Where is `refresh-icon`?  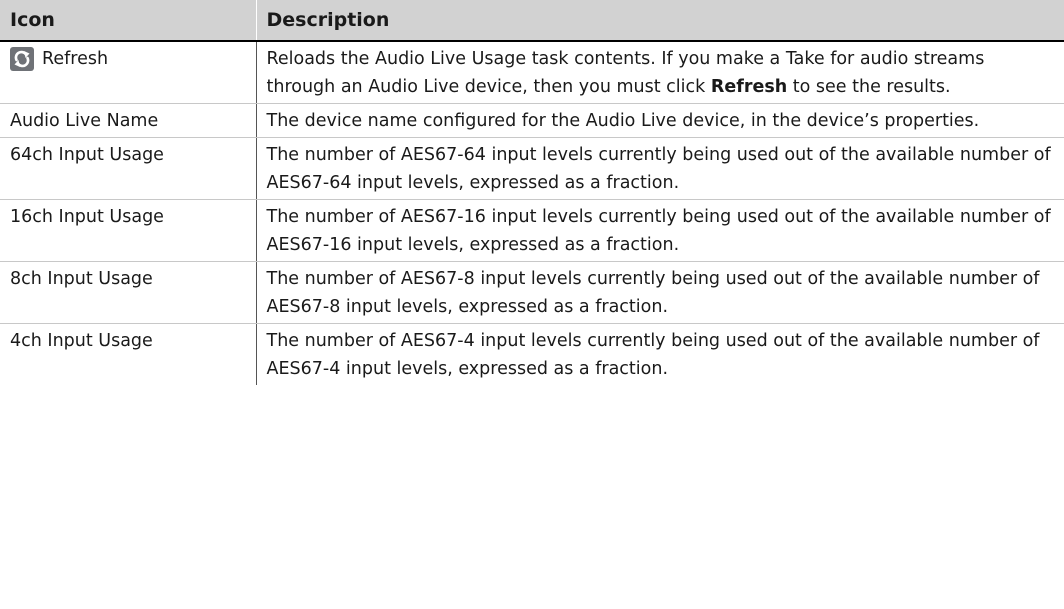 refresh-icon is located at coordinates (22, 59).